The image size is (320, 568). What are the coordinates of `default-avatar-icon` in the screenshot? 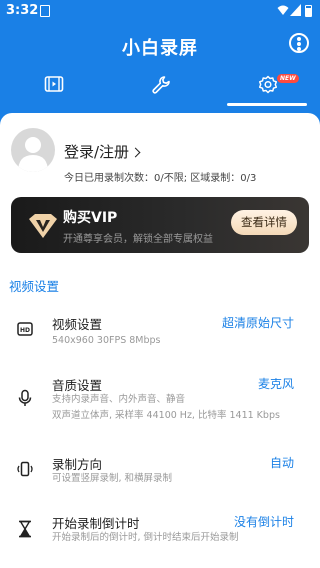 It's located at (33, 154).